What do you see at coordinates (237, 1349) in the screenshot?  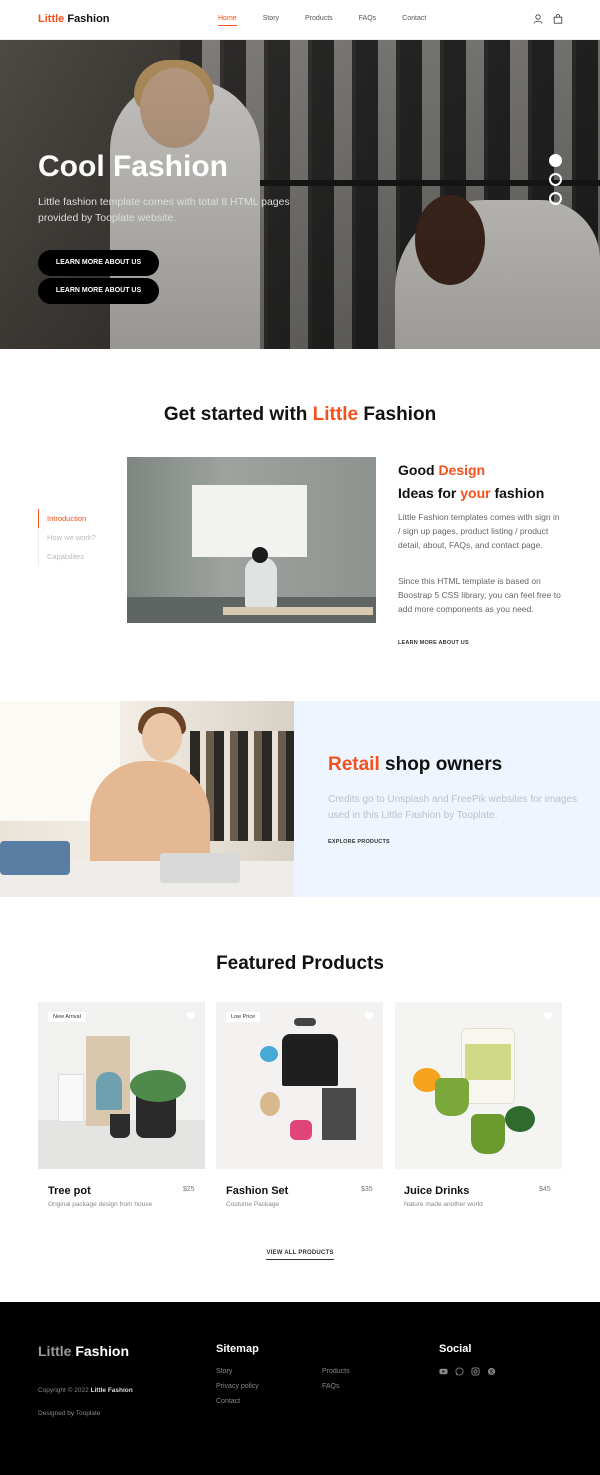 I see `sitemap-title: Sitemap` at bounding box center [237, 1349].